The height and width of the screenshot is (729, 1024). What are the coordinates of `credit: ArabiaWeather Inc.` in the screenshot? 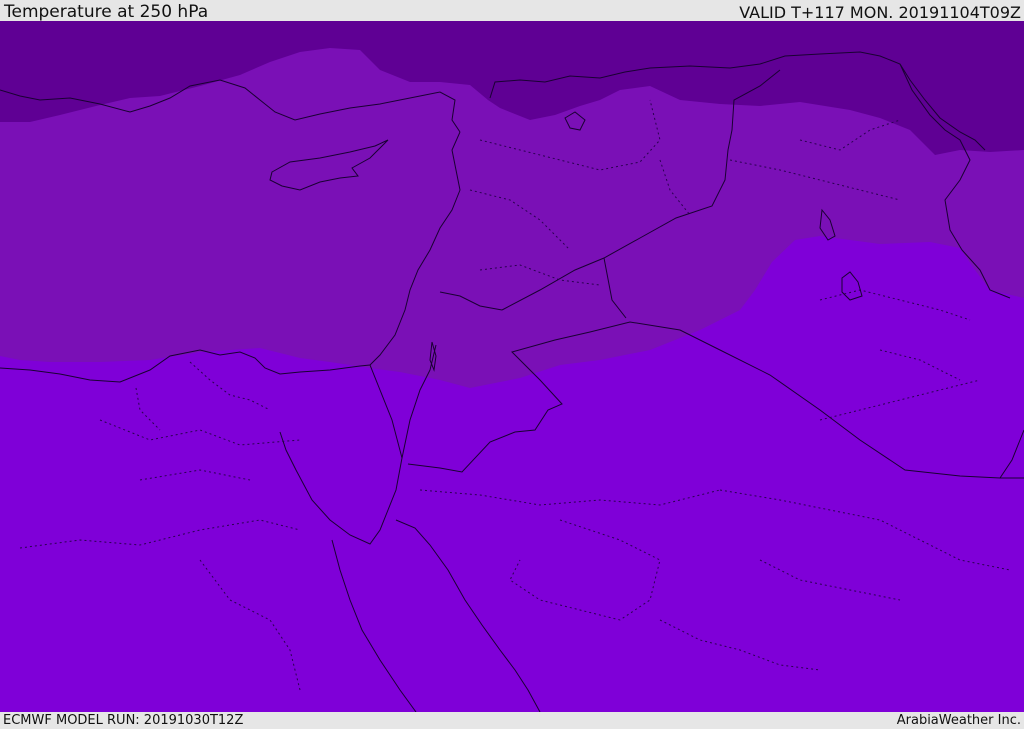 It's located at (958, 720).